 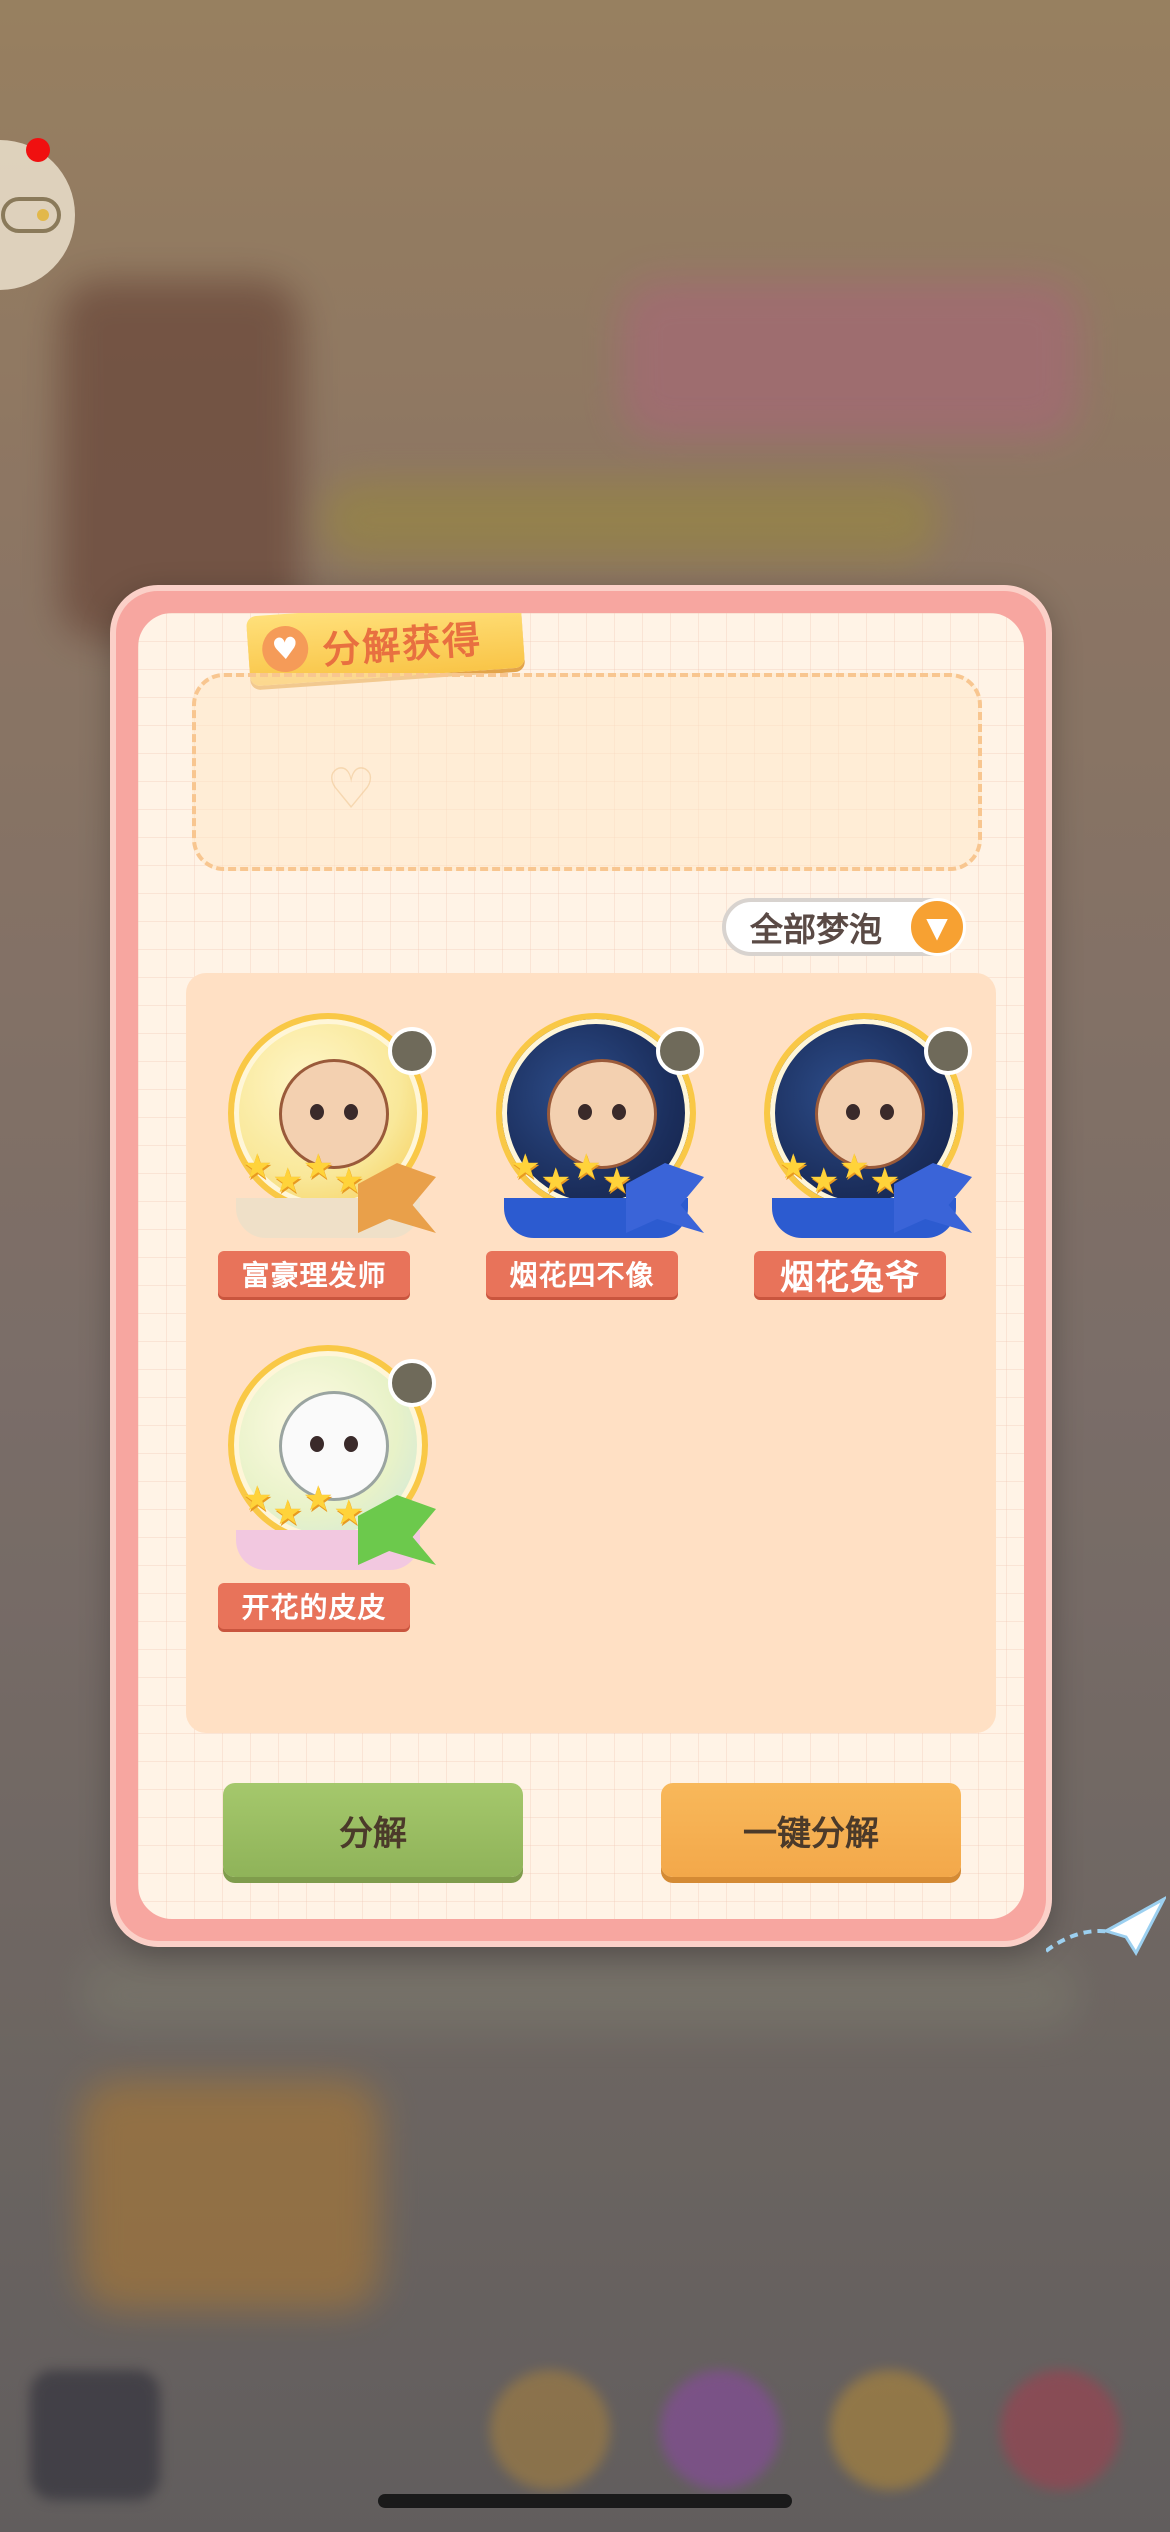 I want to click on gamepad-icon, so click(x=31, y=215).